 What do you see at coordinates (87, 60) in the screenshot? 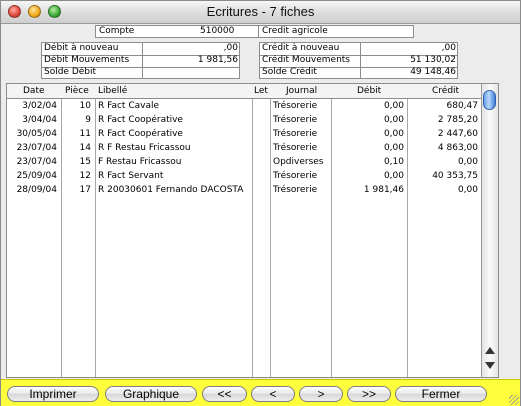
I see `debit-movements-label: Débit Mouvements` at bounding box center [87, 60].